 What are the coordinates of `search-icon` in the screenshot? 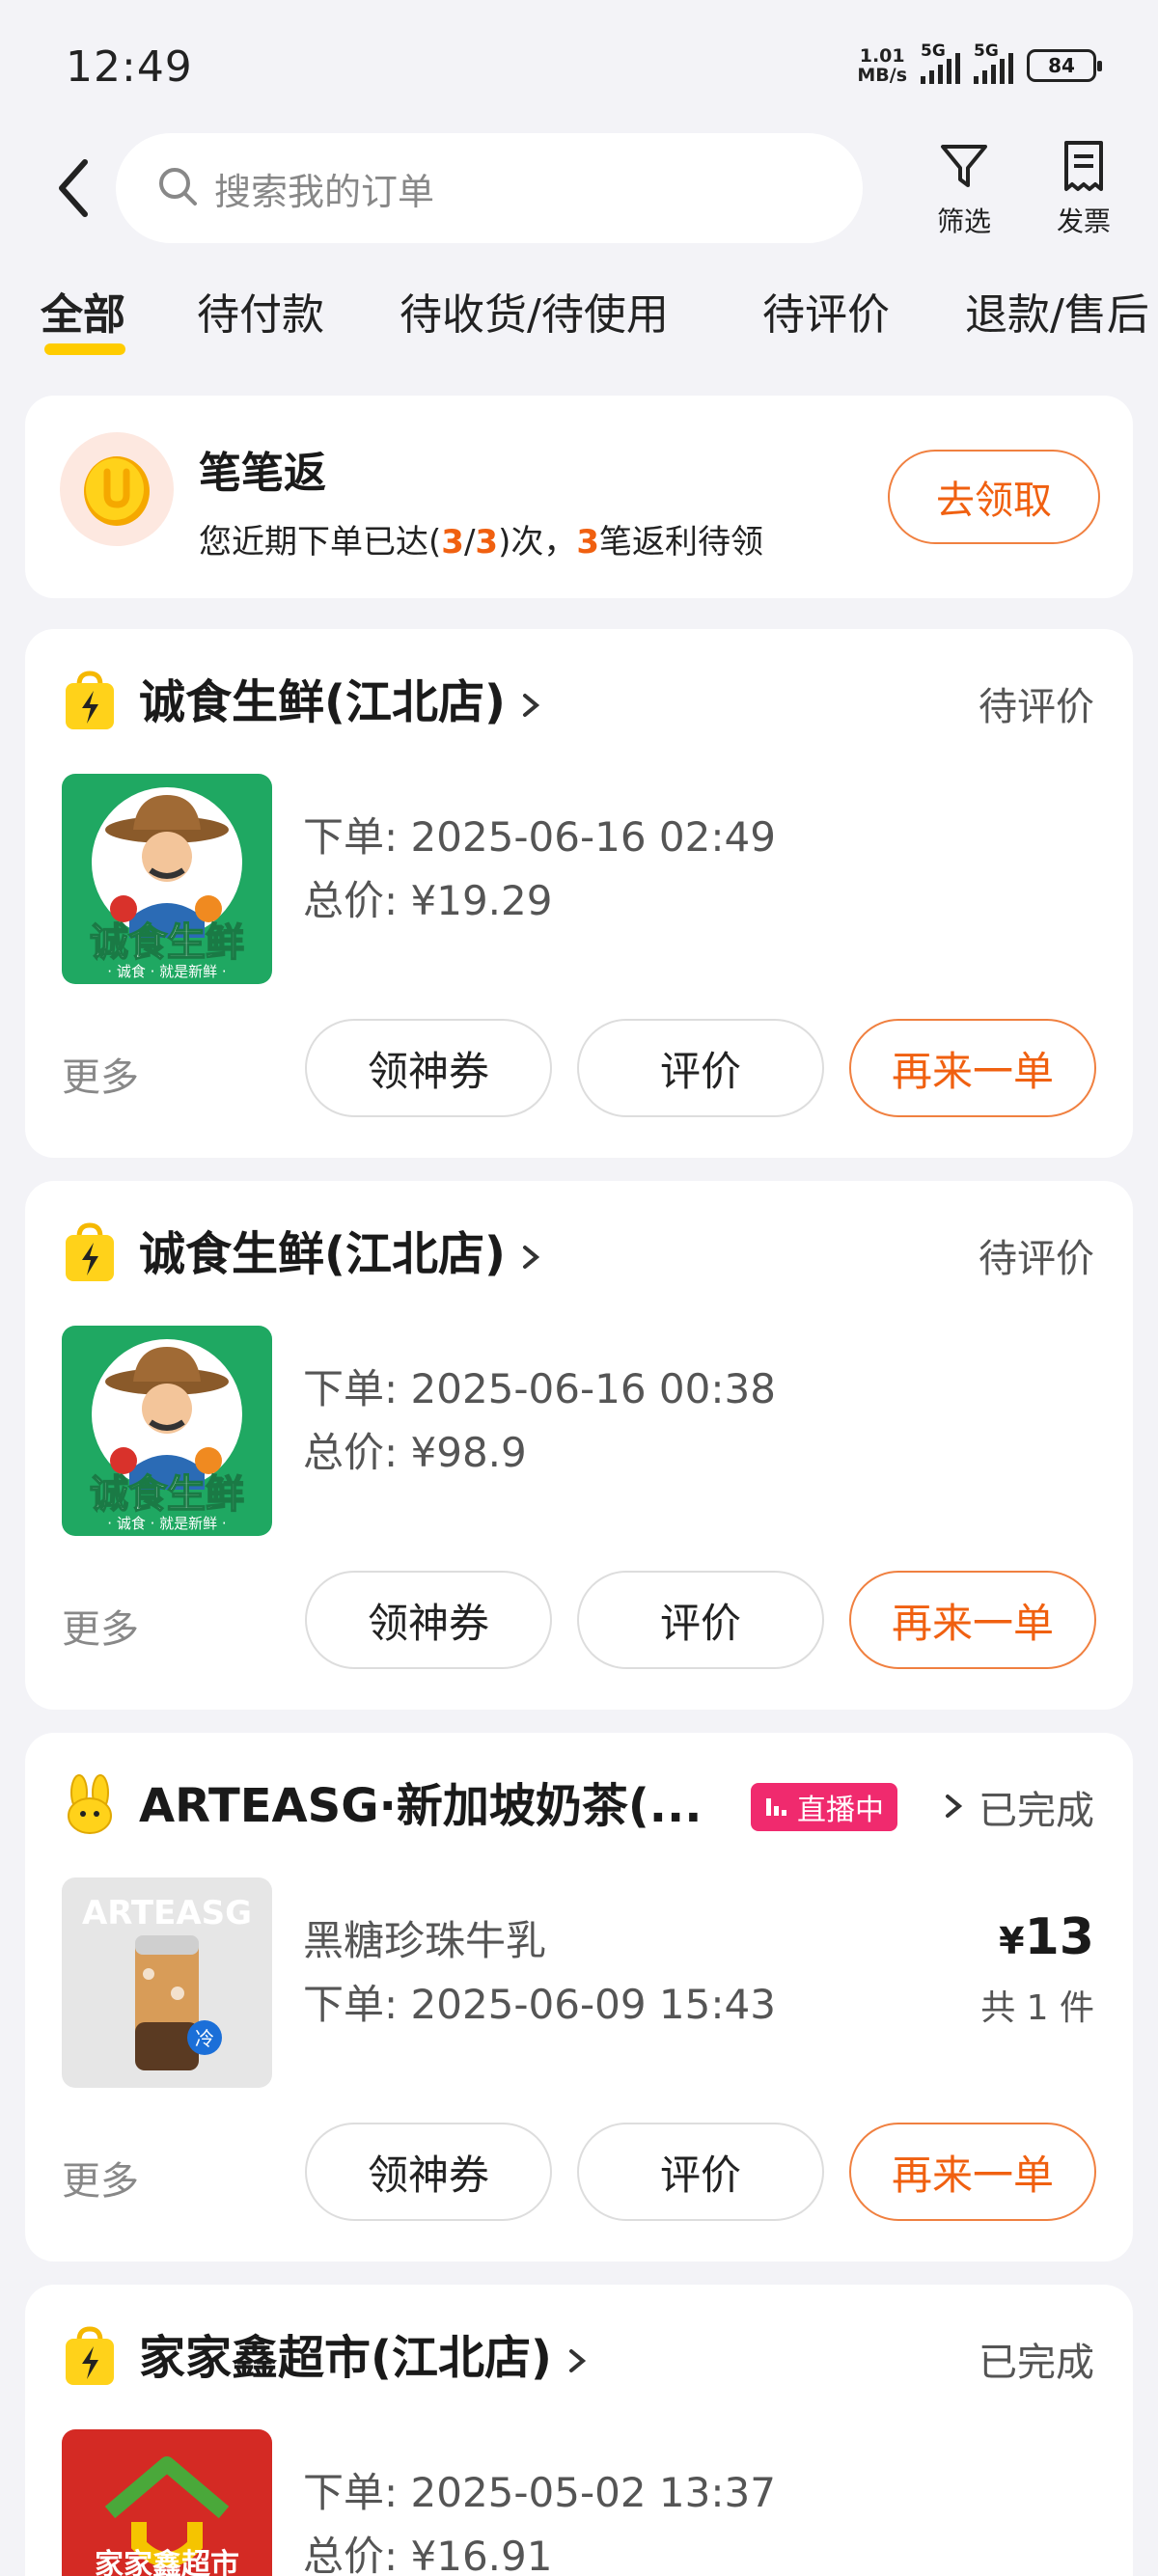 It's located at (177, 188).